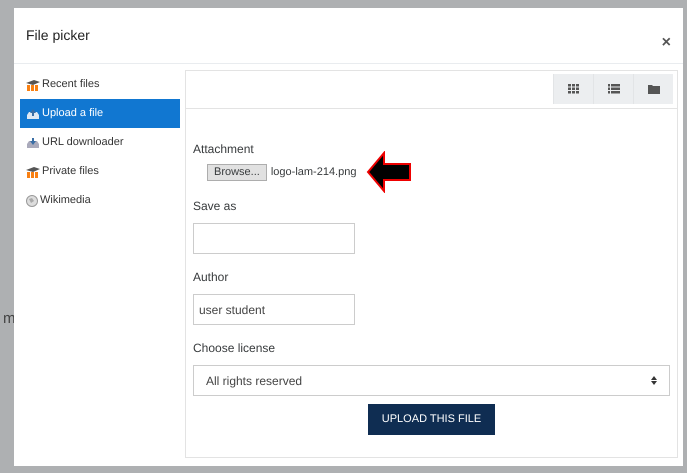 This screenshot has width=687, height=473. I want to click on sidebar-item: Upload a file, so click(100, 113).